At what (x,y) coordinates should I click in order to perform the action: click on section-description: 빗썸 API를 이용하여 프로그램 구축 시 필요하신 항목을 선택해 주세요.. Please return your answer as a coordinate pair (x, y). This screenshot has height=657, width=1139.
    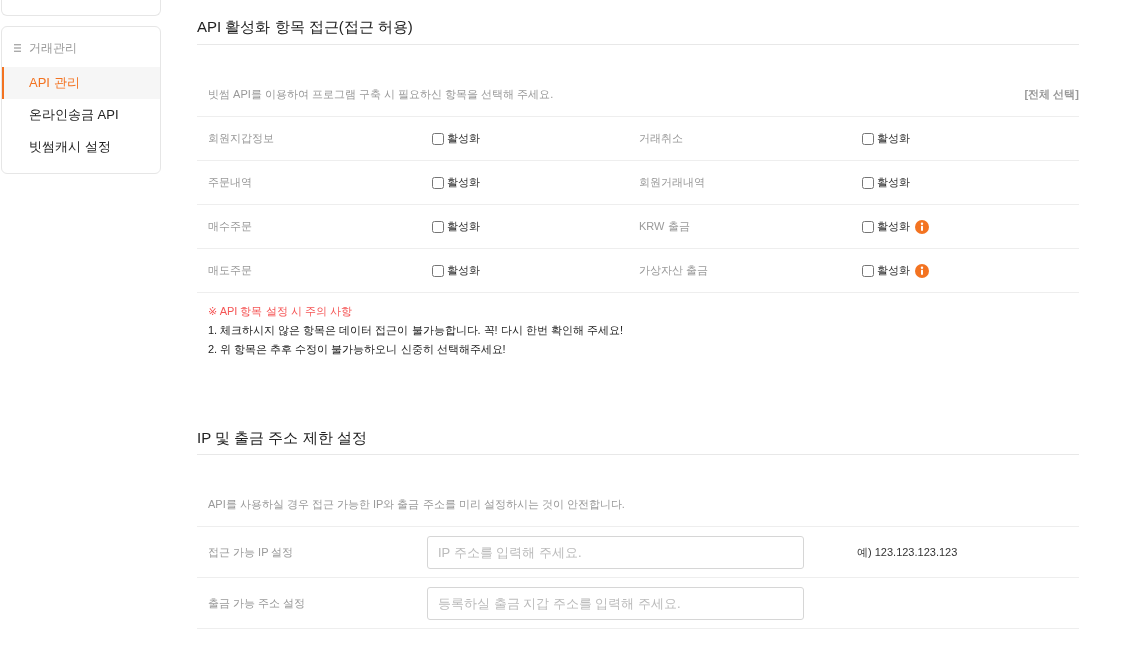
    Looking at the image, I should click on (381, 94).